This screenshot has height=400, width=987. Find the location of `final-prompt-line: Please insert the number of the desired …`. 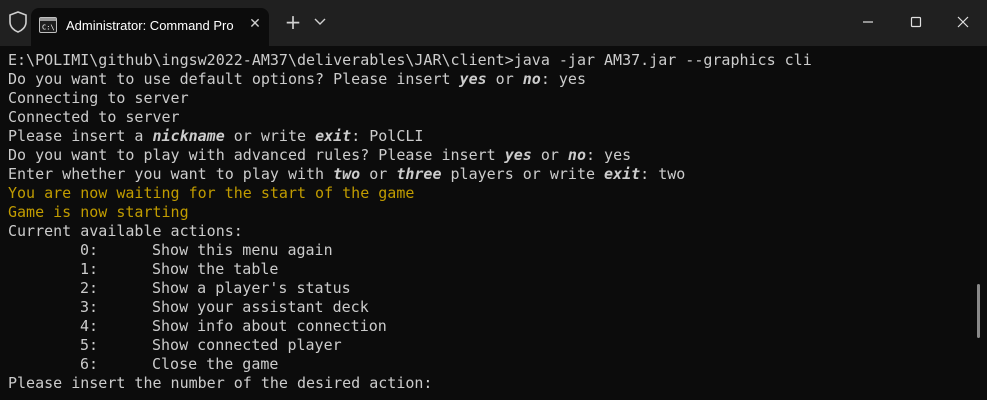

final-prompt-line: Please insert the number of the desired … is located at coordinates (220, 383).